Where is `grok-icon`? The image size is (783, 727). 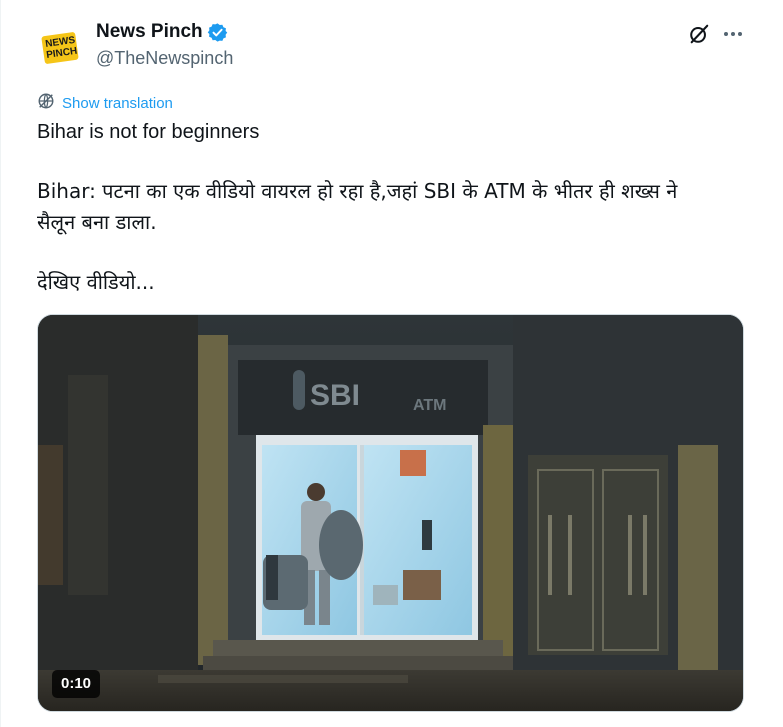
grok-icon is located at coordinates (699, 34).